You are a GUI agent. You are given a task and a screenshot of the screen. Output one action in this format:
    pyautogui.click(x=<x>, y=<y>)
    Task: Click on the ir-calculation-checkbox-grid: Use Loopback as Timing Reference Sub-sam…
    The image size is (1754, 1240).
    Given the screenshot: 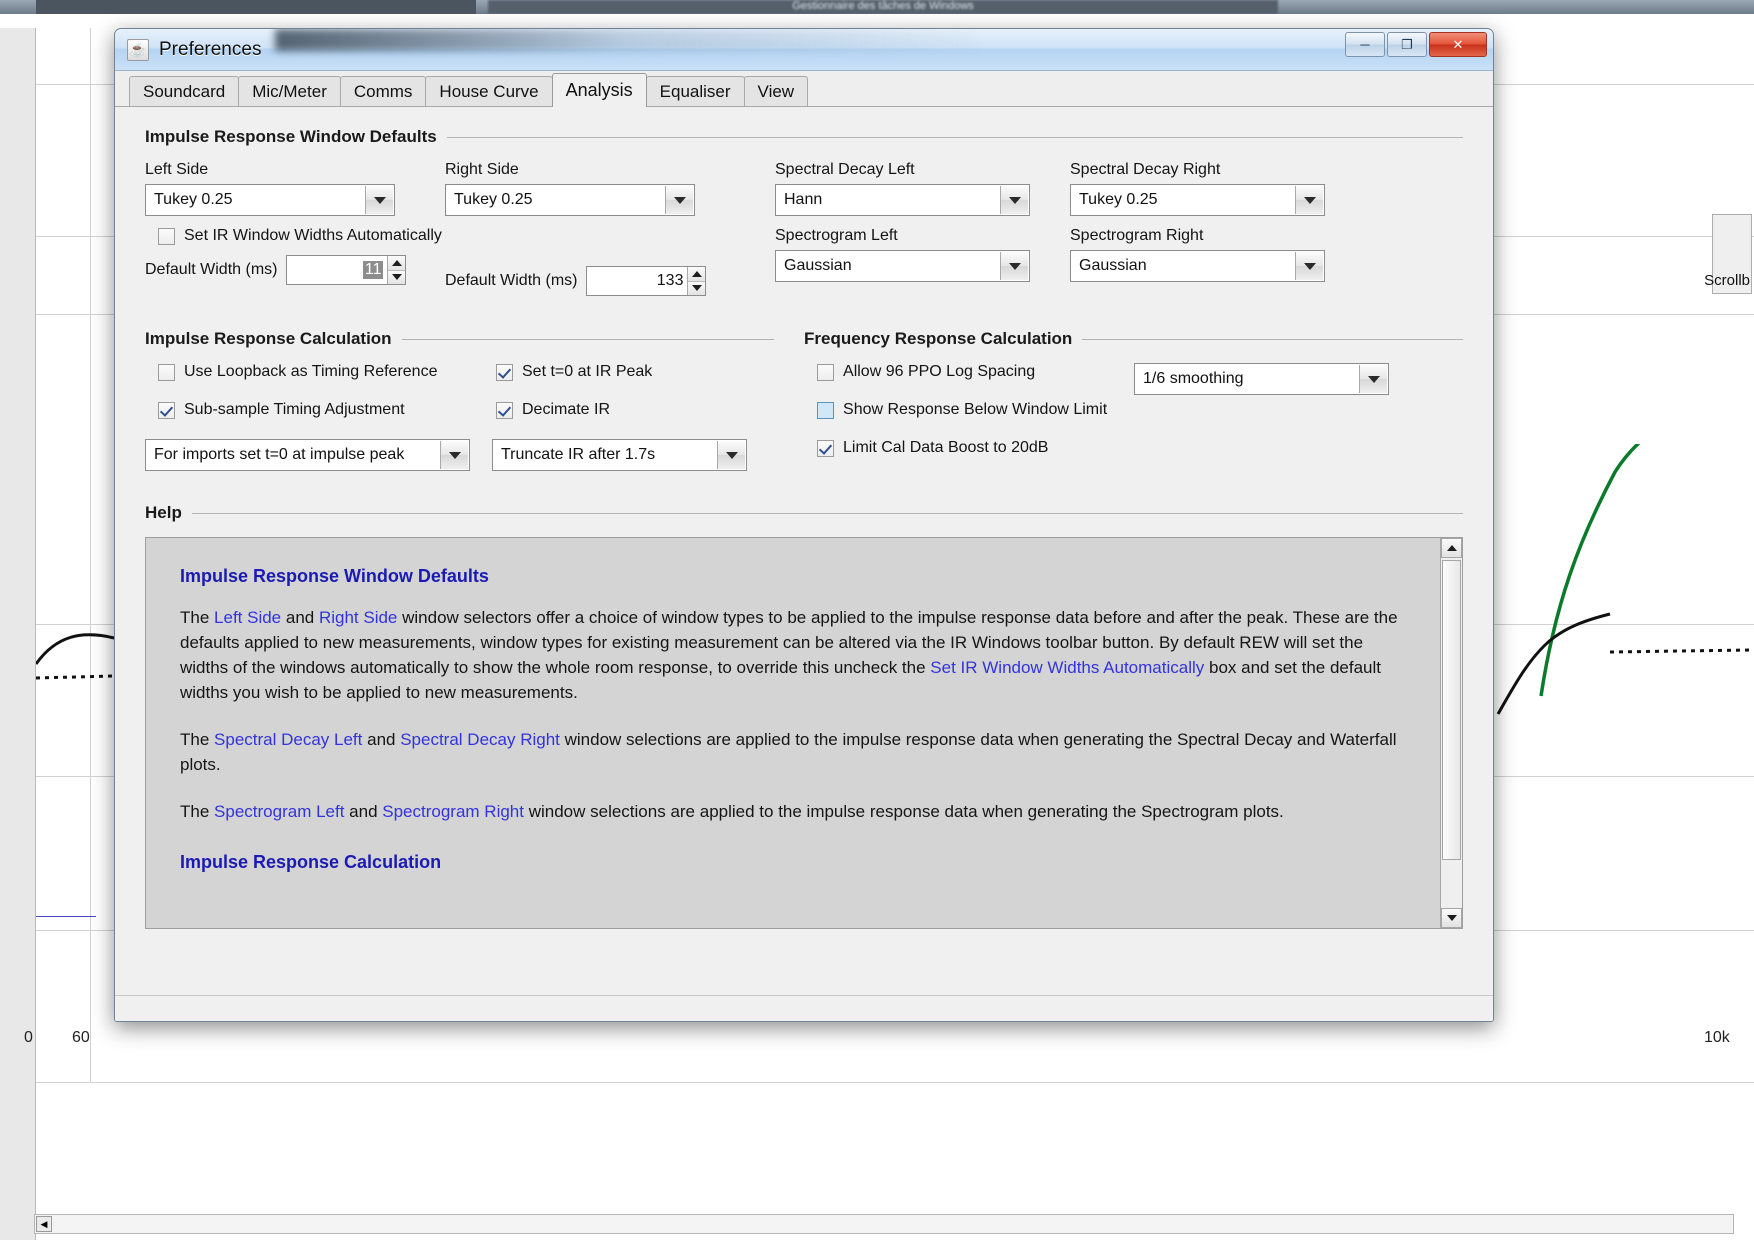 What is the action you would take?
    pyautogui.click(x=459, y=391)
    